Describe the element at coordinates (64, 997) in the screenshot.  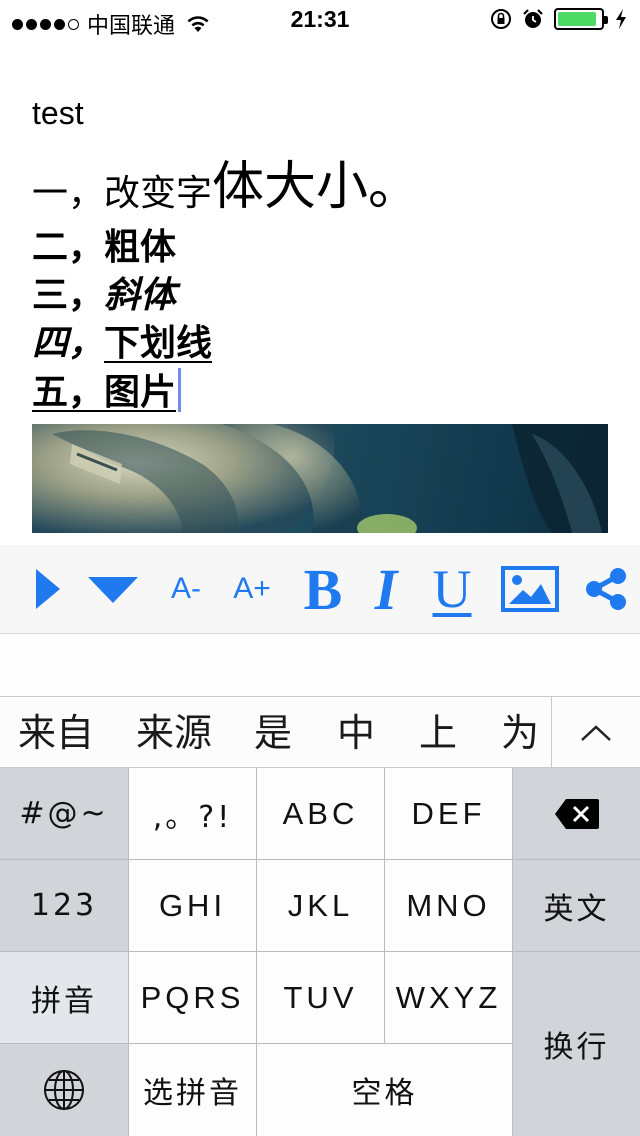
I see `key-pinyin: 拼音` at that location.